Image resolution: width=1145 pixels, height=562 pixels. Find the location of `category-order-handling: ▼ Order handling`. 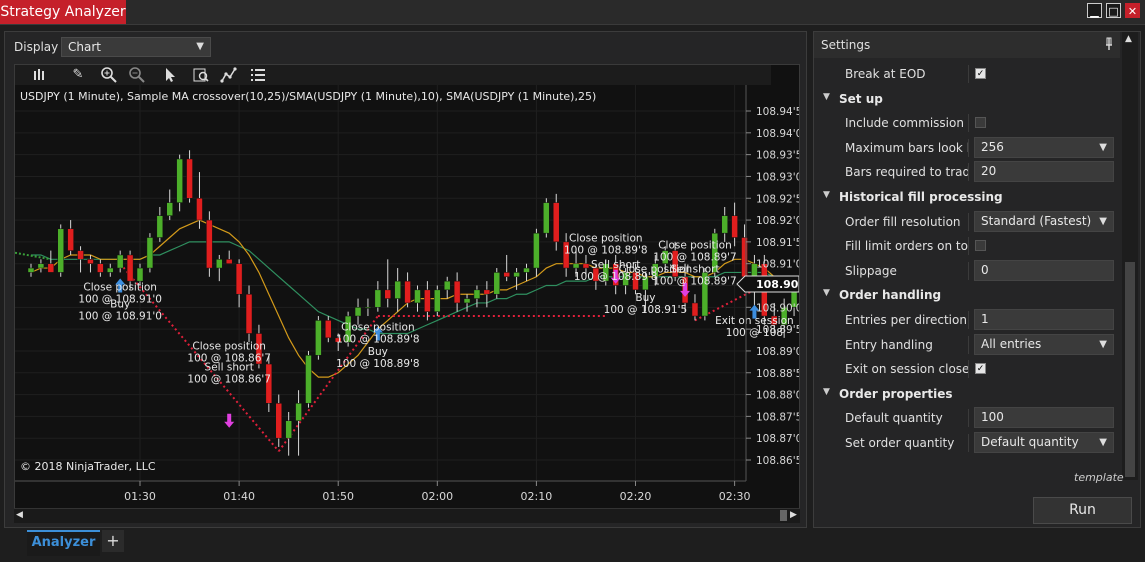

category-order-handling: ▼ Order handling is located at coordinates (967, 295).